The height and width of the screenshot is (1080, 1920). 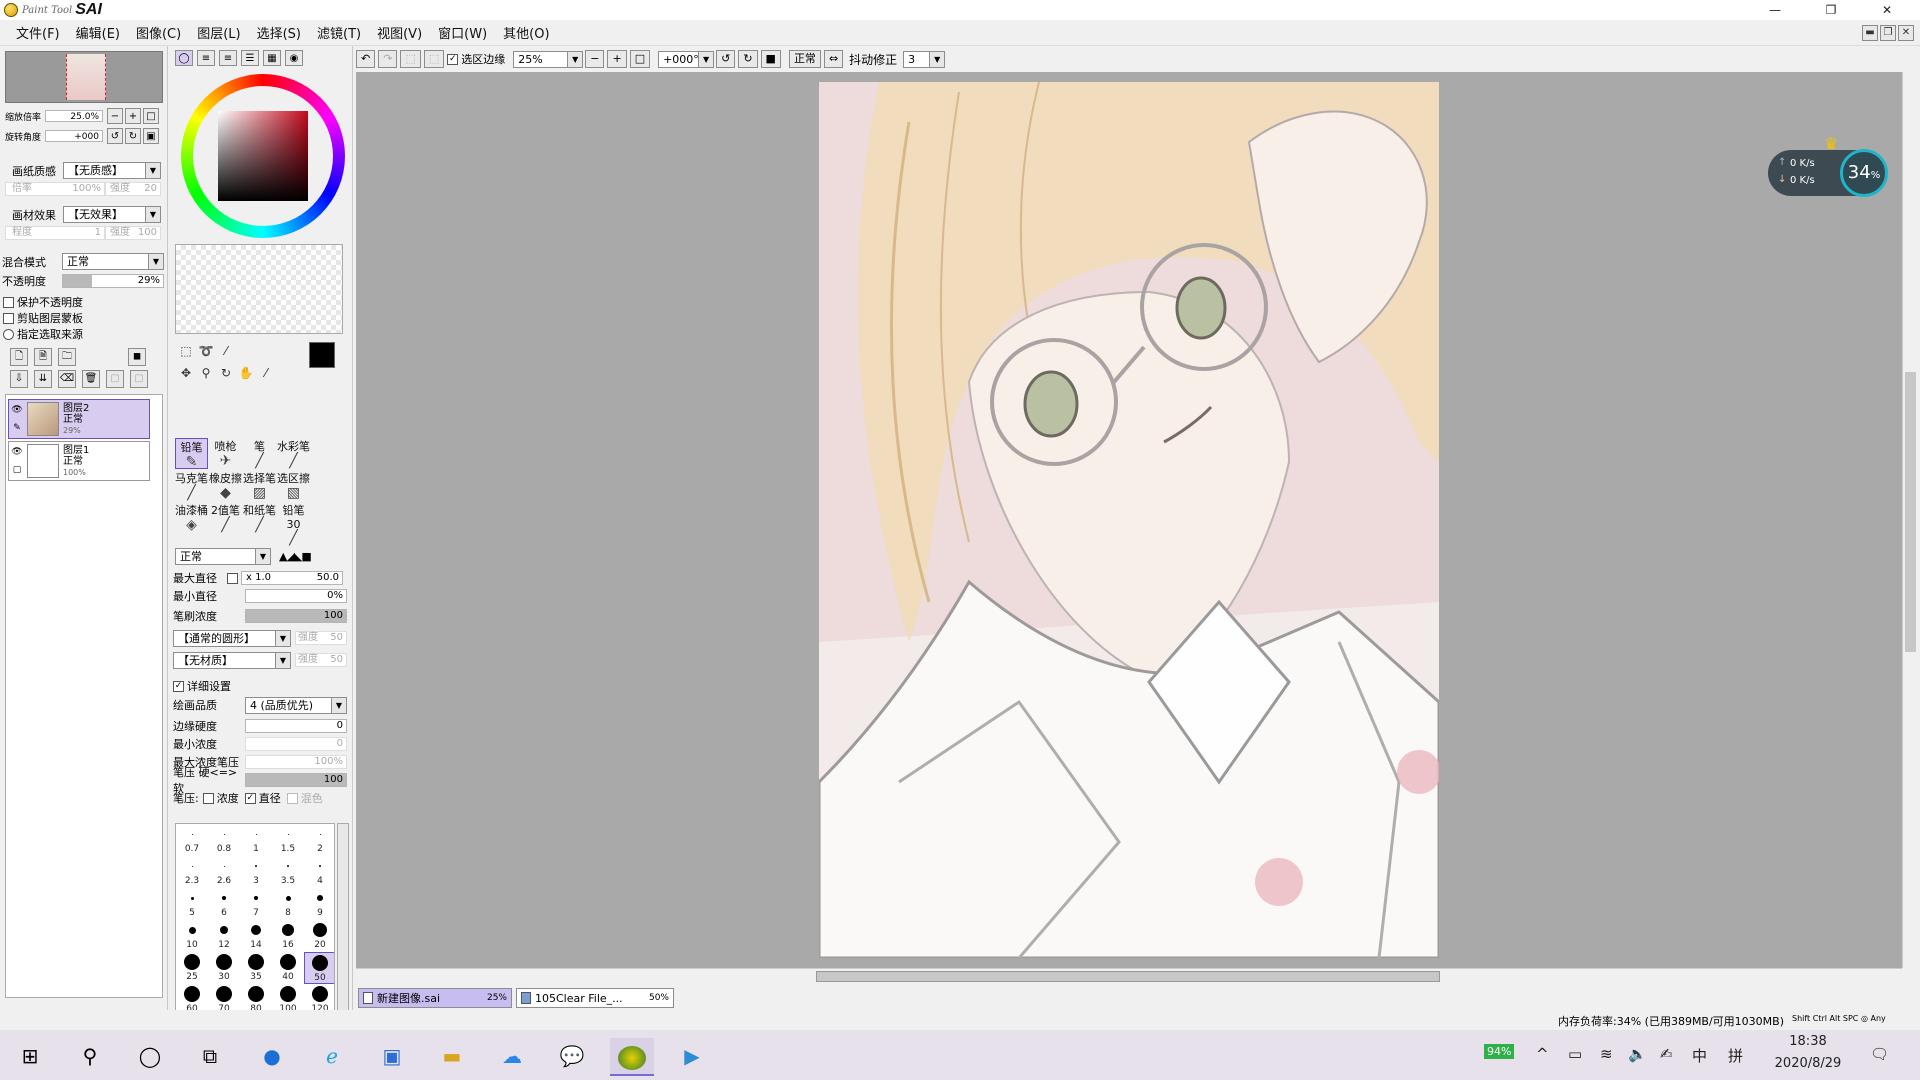 I want to click on brush-size-cell: 7, so click(x=256, y=904).